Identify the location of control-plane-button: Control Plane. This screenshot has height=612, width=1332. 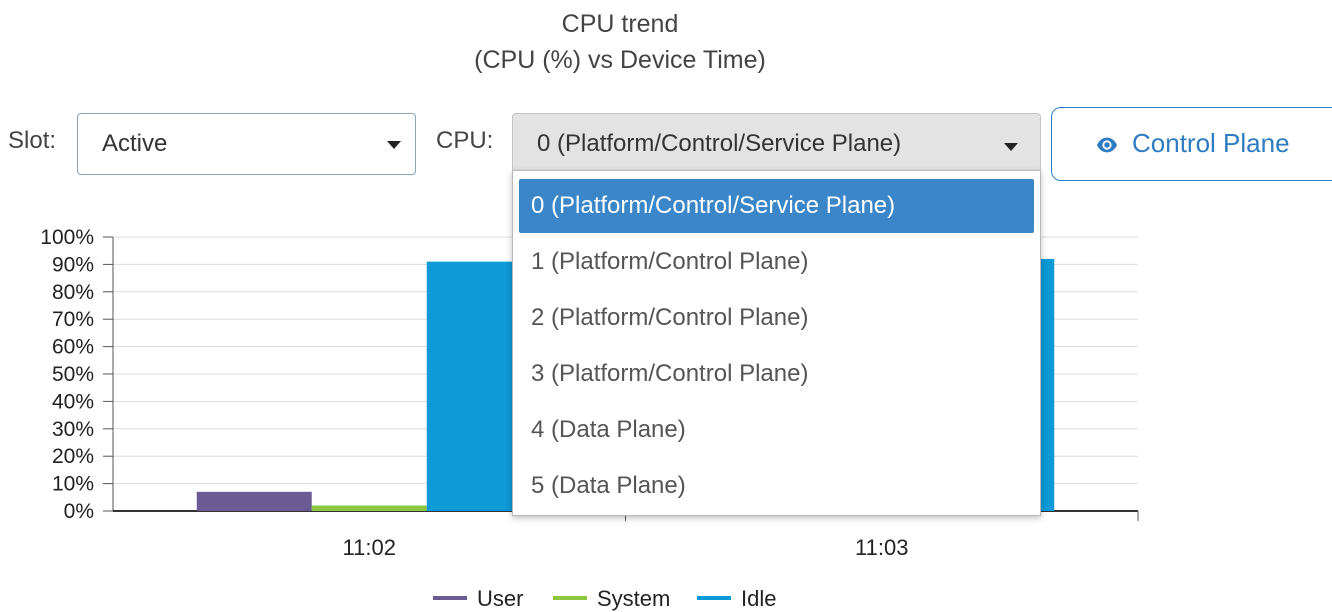
(1191, 144).